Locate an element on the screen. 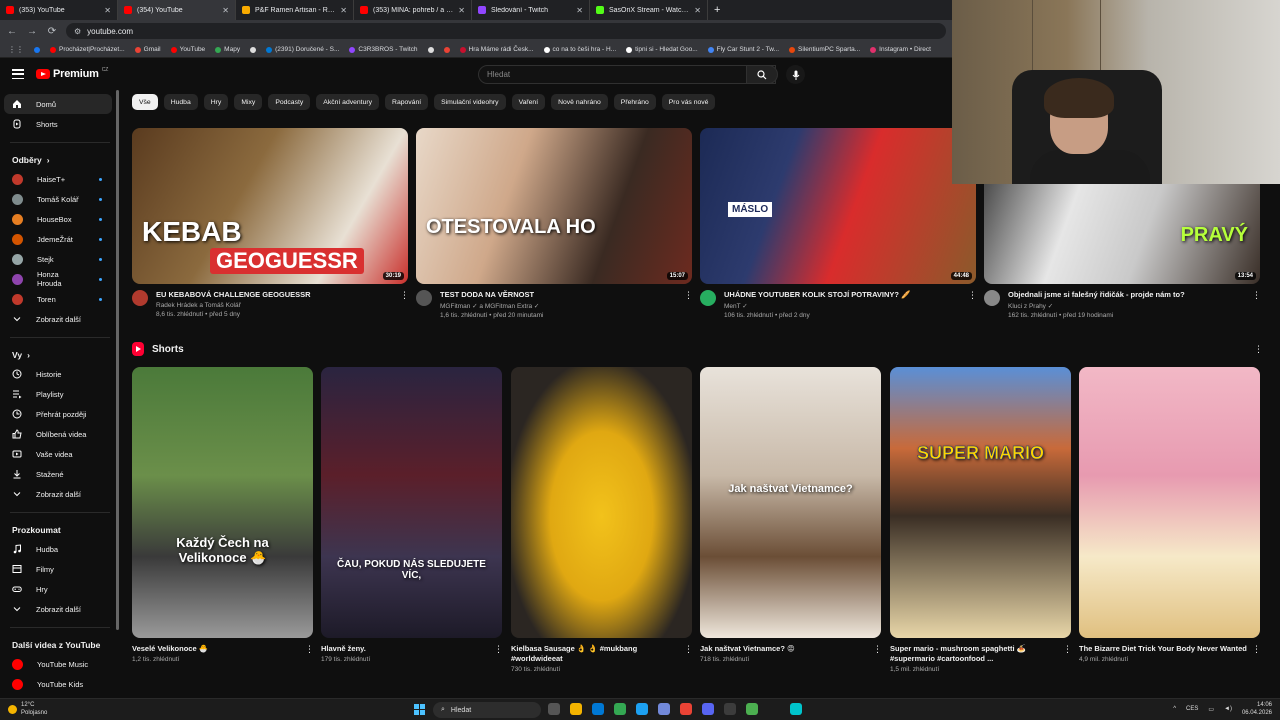 Image resolution: width=1280 pixels, height=720 pixels. video-title: EU KEBABOVÁ CHALLENGE GEOGUESSR is located at coordinates (274, 295).